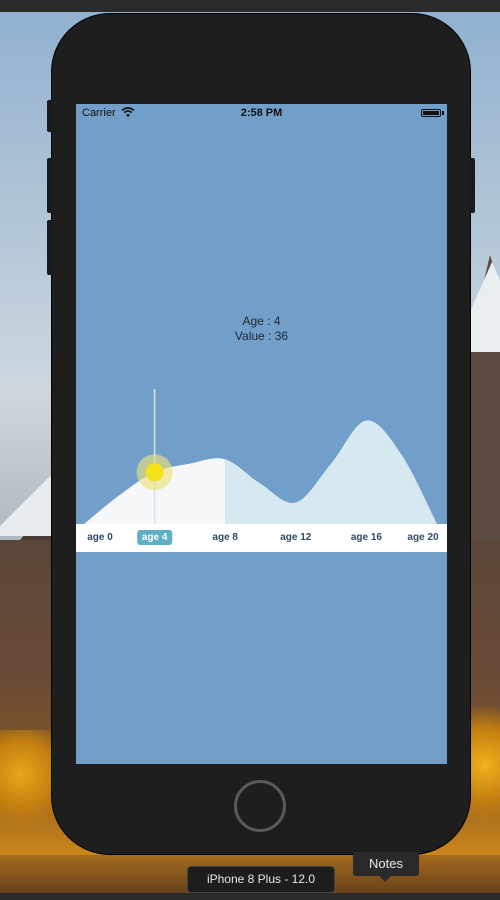  I want to click on age-value-chart, so click(261, 459).